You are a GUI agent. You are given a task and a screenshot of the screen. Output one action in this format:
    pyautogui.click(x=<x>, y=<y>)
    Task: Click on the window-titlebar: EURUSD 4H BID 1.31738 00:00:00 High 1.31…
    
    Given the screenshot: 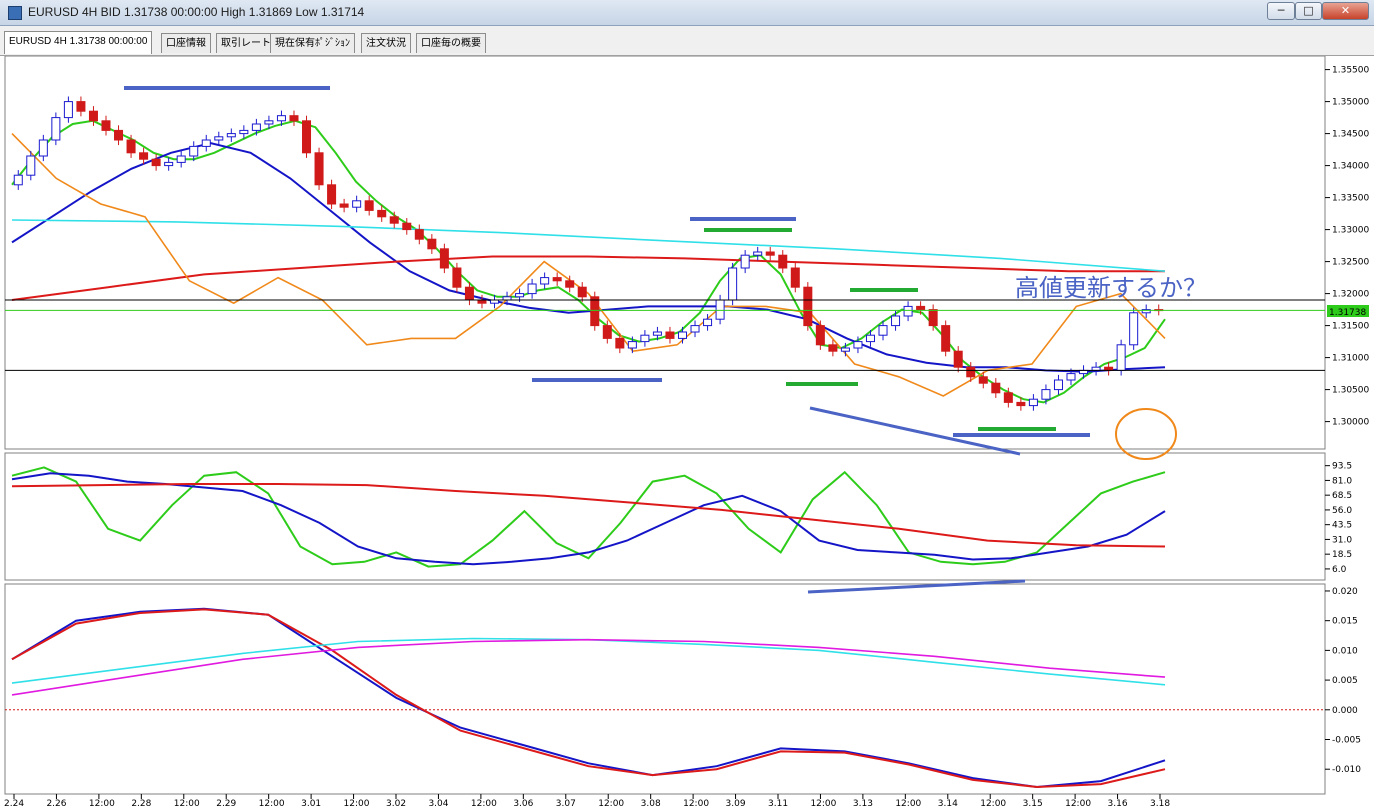 What is the action you would take?
    pyautogui.click(x=687, y=13)
    